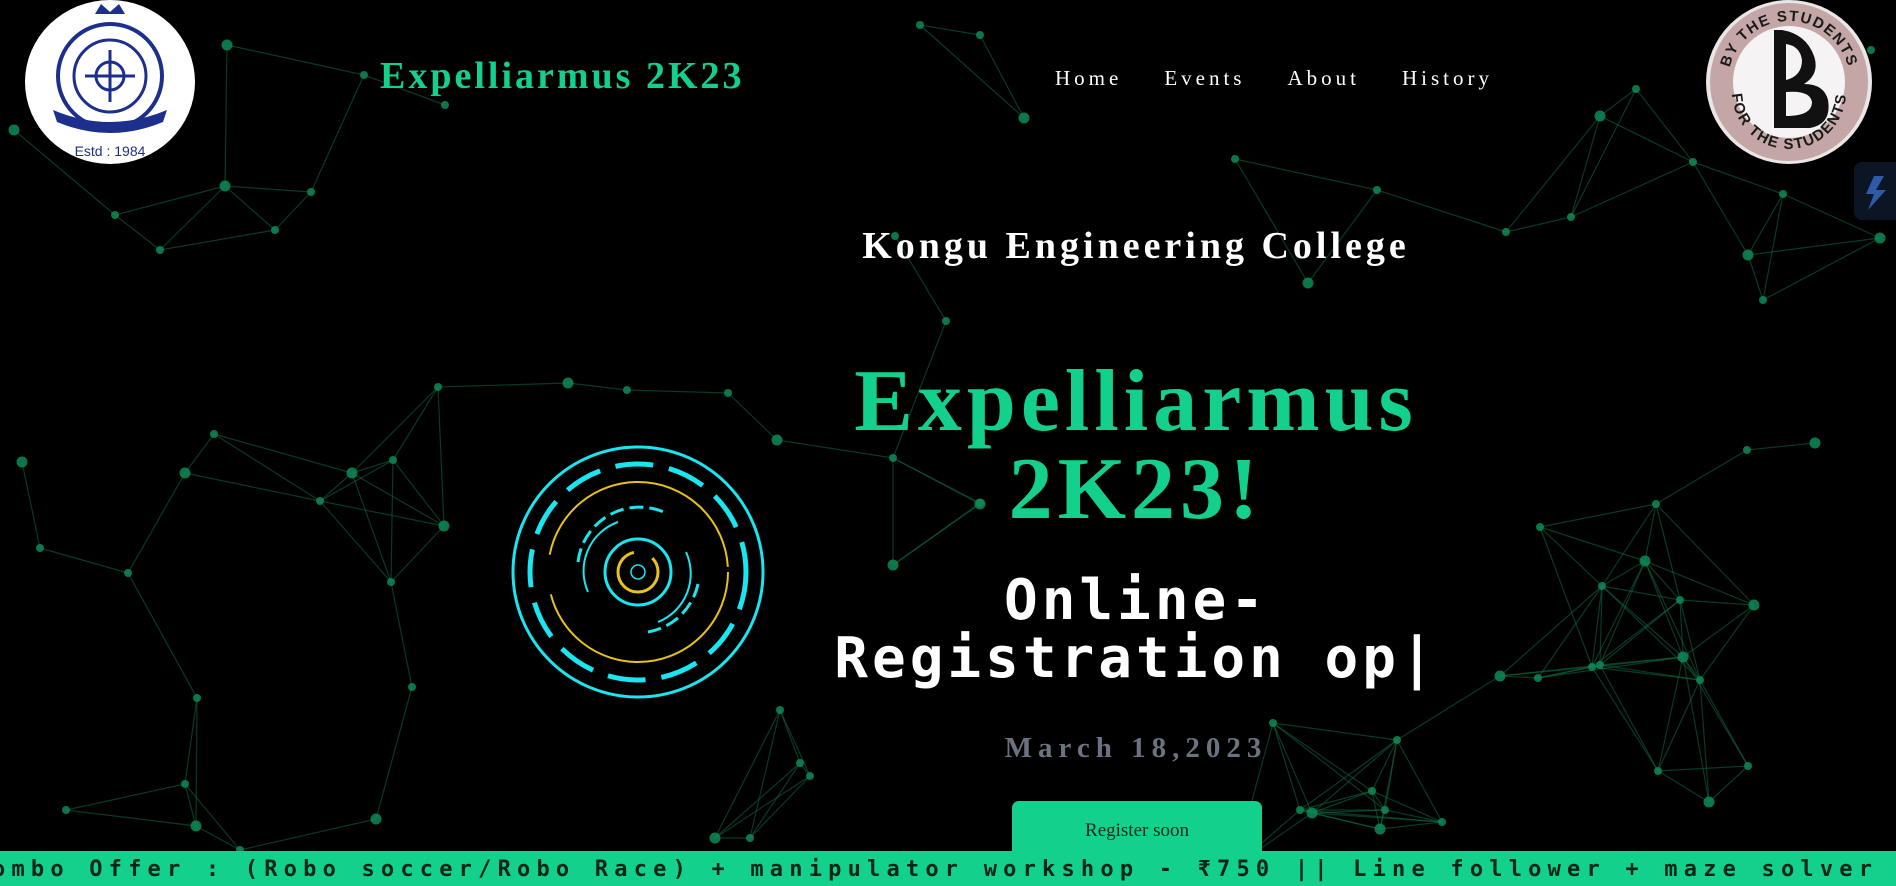 This screenshot has height=886, width=1896. What do you see at coordinates (110, 151) in the screenshot?
I see `logo-caption: Estd : 1984` at bounding box center [110, 151].